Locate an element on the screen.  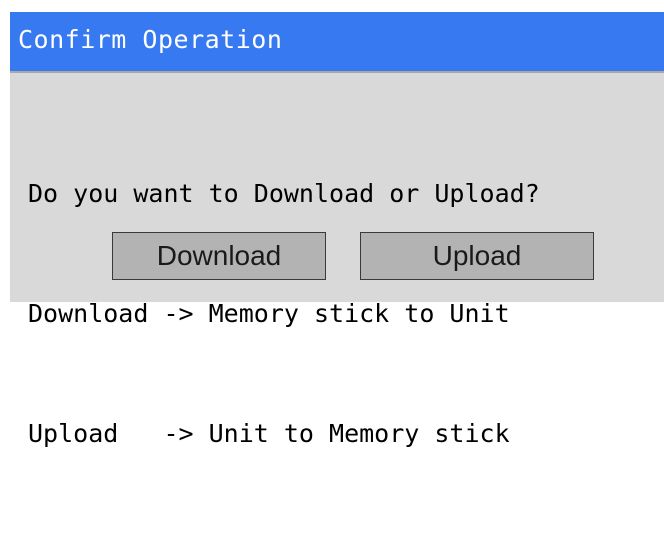
message-question: Do you want to Download or Upload? is located at coordinates (284, 193).